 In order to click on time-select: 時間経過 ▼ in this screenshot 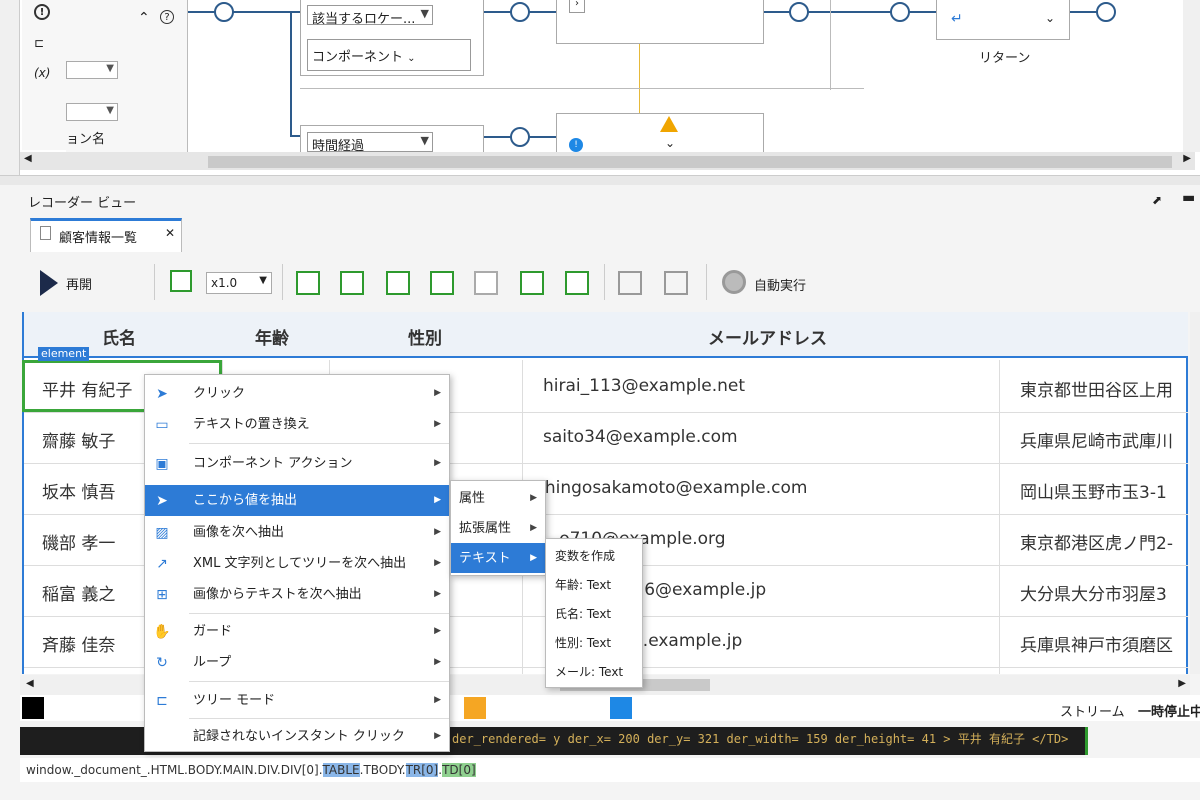, I will do `click(370, 143)`.